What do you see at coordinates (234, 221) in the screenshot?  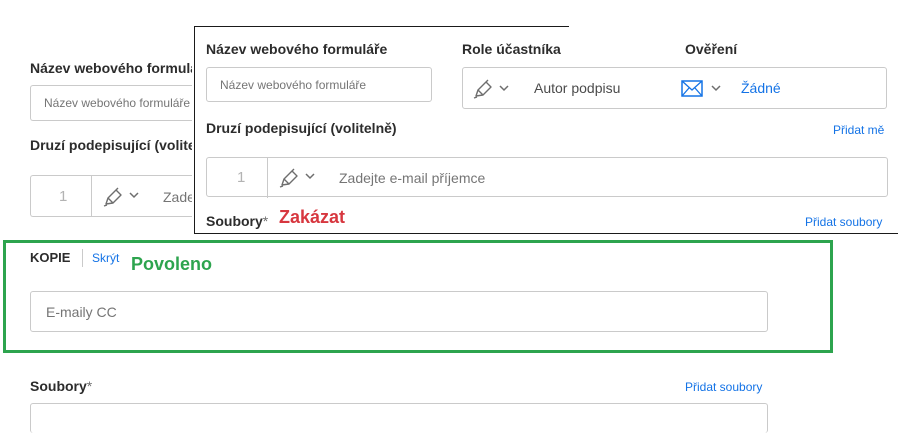 I see `files-label-text: Soubory` at bounding box center [234, 221].